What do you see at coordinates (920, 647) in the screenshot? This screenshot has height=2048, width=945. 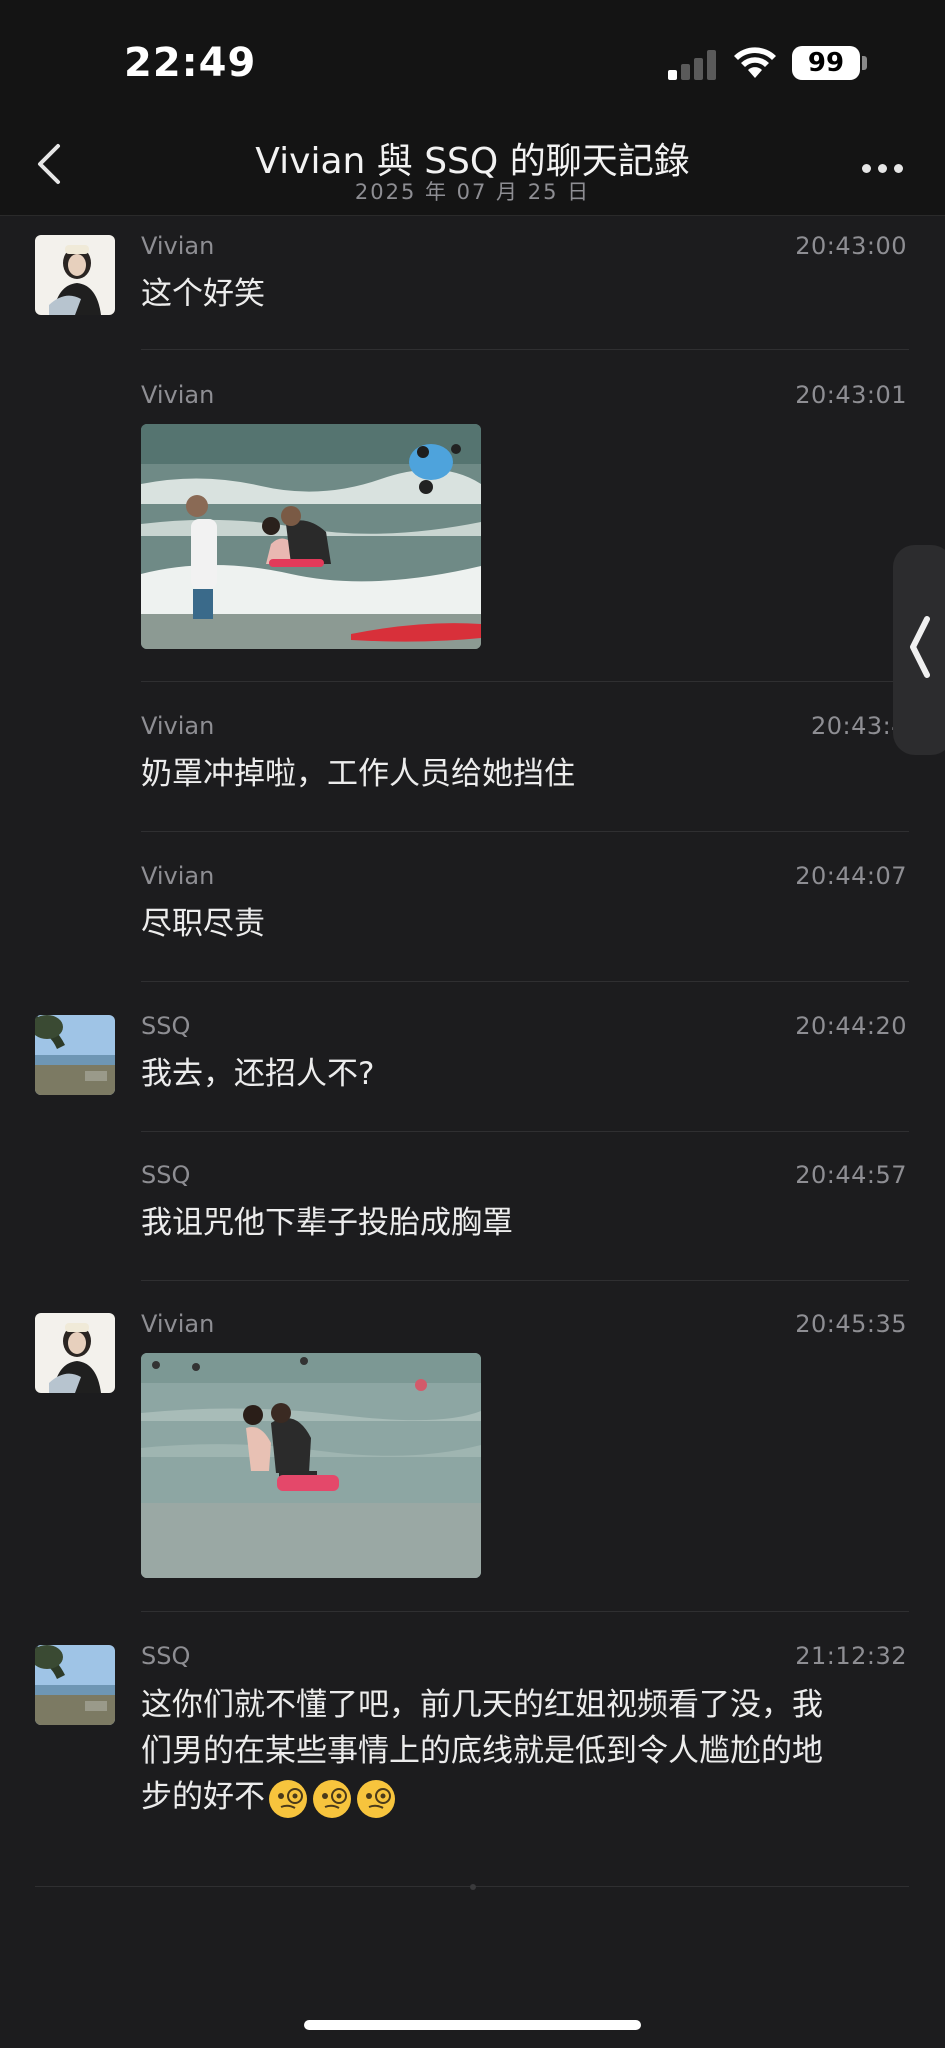 I see `chevron-left-icon` at bounding box center [920, 647].